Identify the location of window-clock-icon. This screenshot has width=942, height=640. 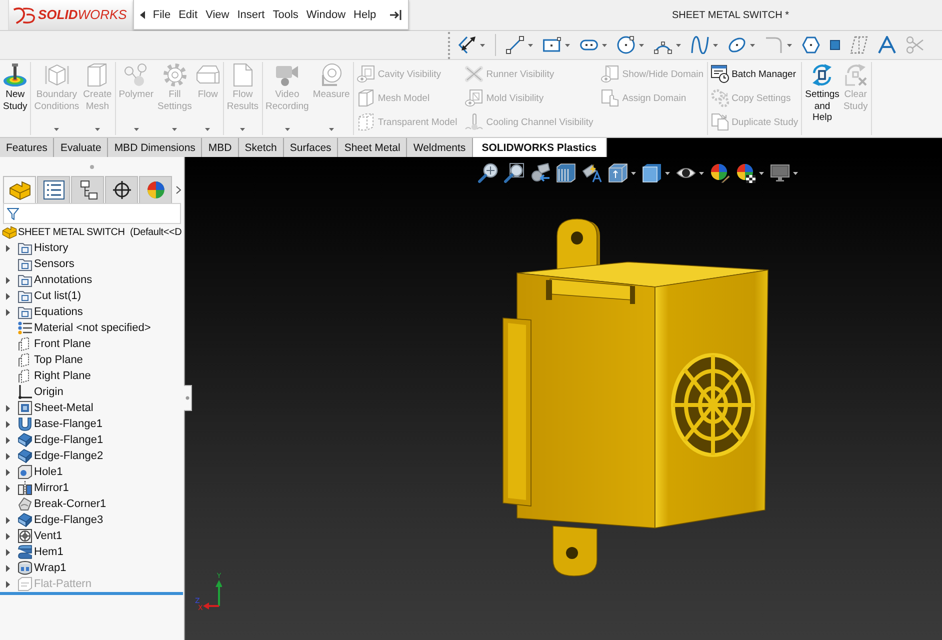
(719, 74).